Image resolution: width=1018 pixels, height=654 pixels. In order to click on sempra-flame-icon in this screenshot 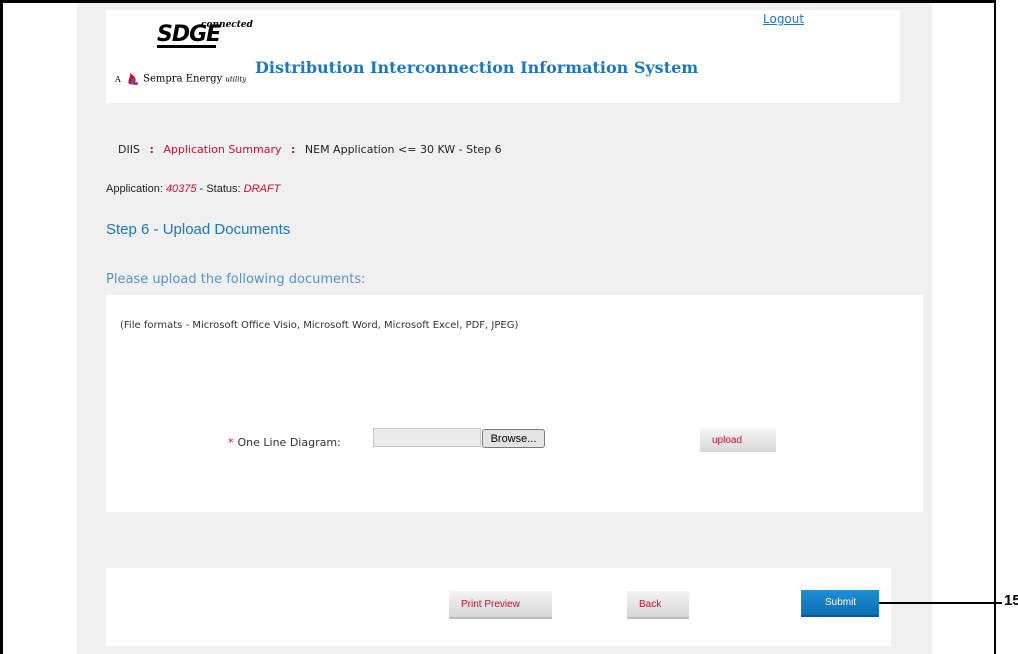, I will do `click(133, 79)`.